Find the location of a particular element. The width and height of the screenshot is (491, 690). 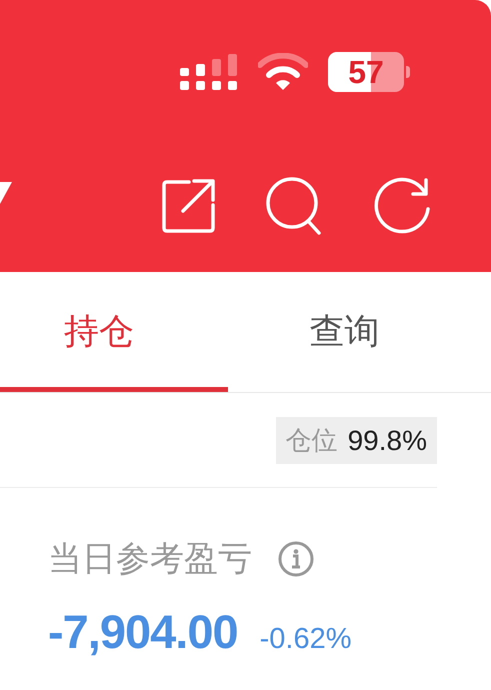

position-label: 仓位 is located at coordinates (312, 441).